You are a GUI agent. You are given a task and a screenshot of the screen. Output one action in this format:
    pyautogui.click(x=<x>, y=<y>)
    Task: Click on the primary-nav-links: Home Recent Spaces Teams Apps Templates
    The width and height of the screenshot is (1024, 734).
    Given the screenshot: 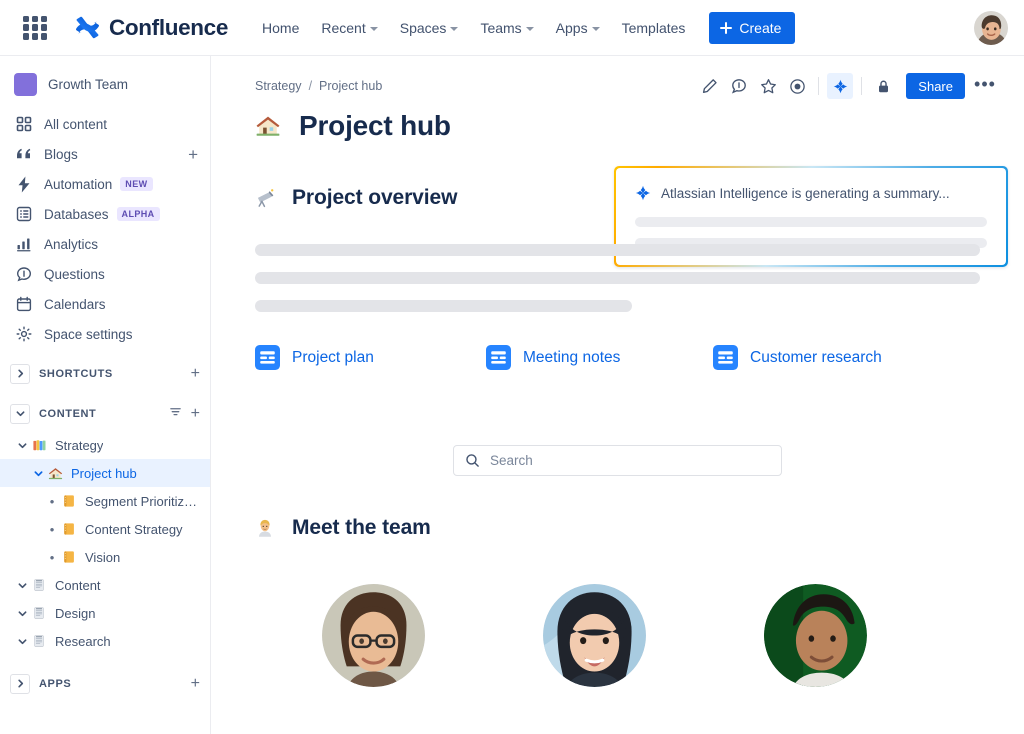 What is the action you would take?
    pyautogui.click(x=473, y=28)
    